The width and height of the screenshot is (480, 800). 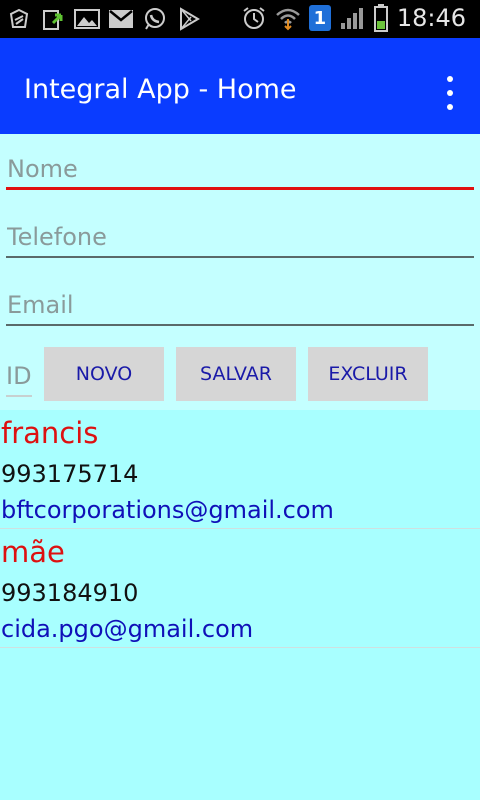 What do you see at coordinates (19, 19) in the screenshot?
I see `usb-debug-icon` at bounding box center [19, 19].